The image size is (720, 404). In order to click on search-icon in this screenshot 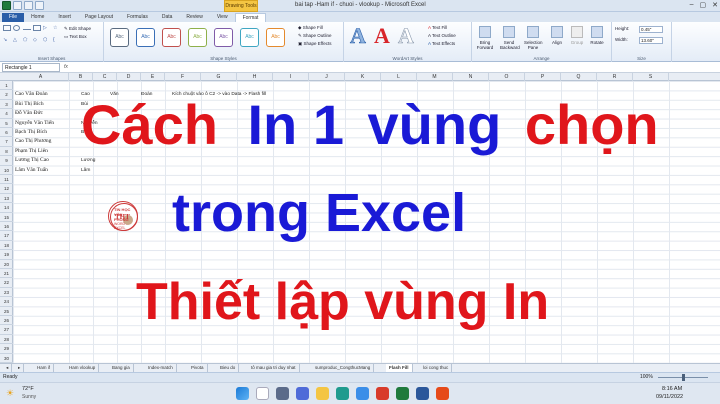, I will do `click(262, 393)`.